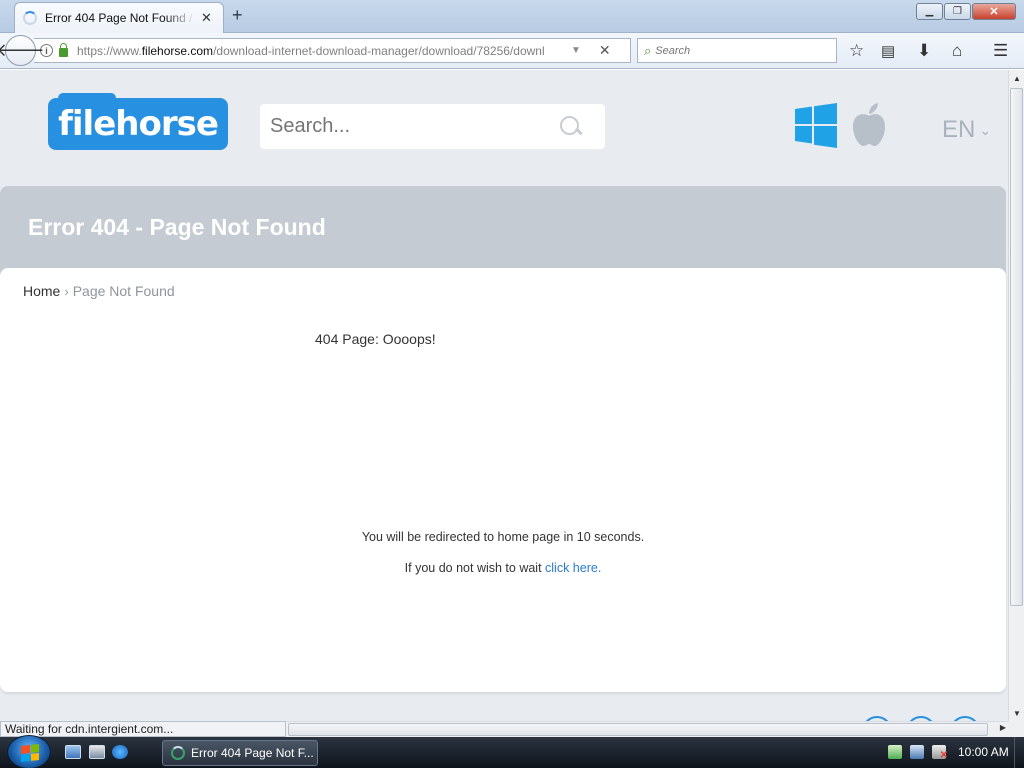 The width and height of the screenshot is (1024, 768). Describe the element at coordinates (869, 124) in the screenshot. I see `apple-icon` at that location.